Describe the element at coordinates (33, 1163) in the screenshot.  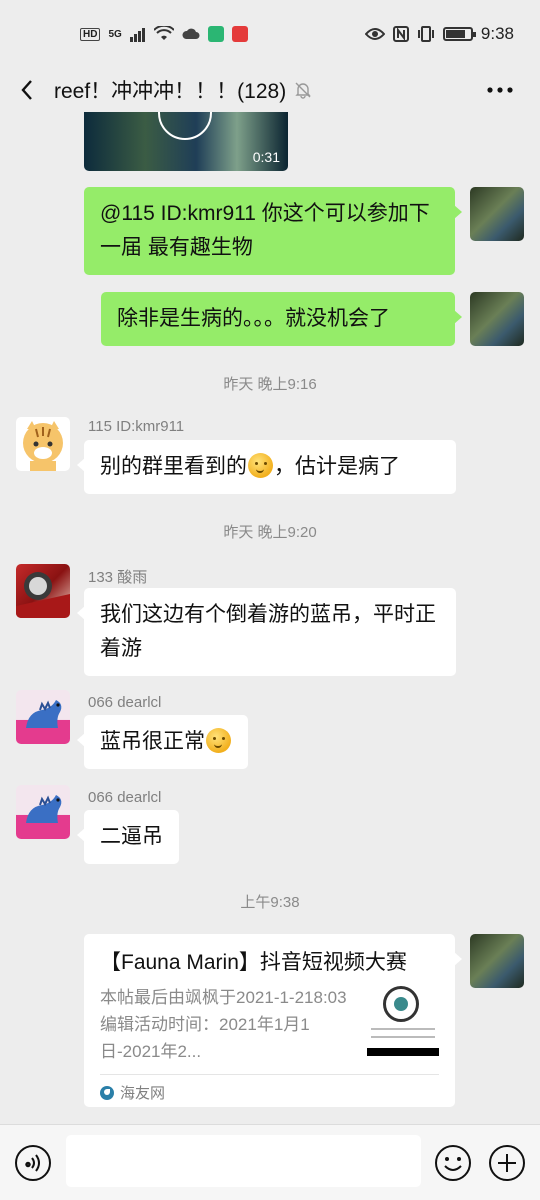
I see `voice-input-icon` at that location.